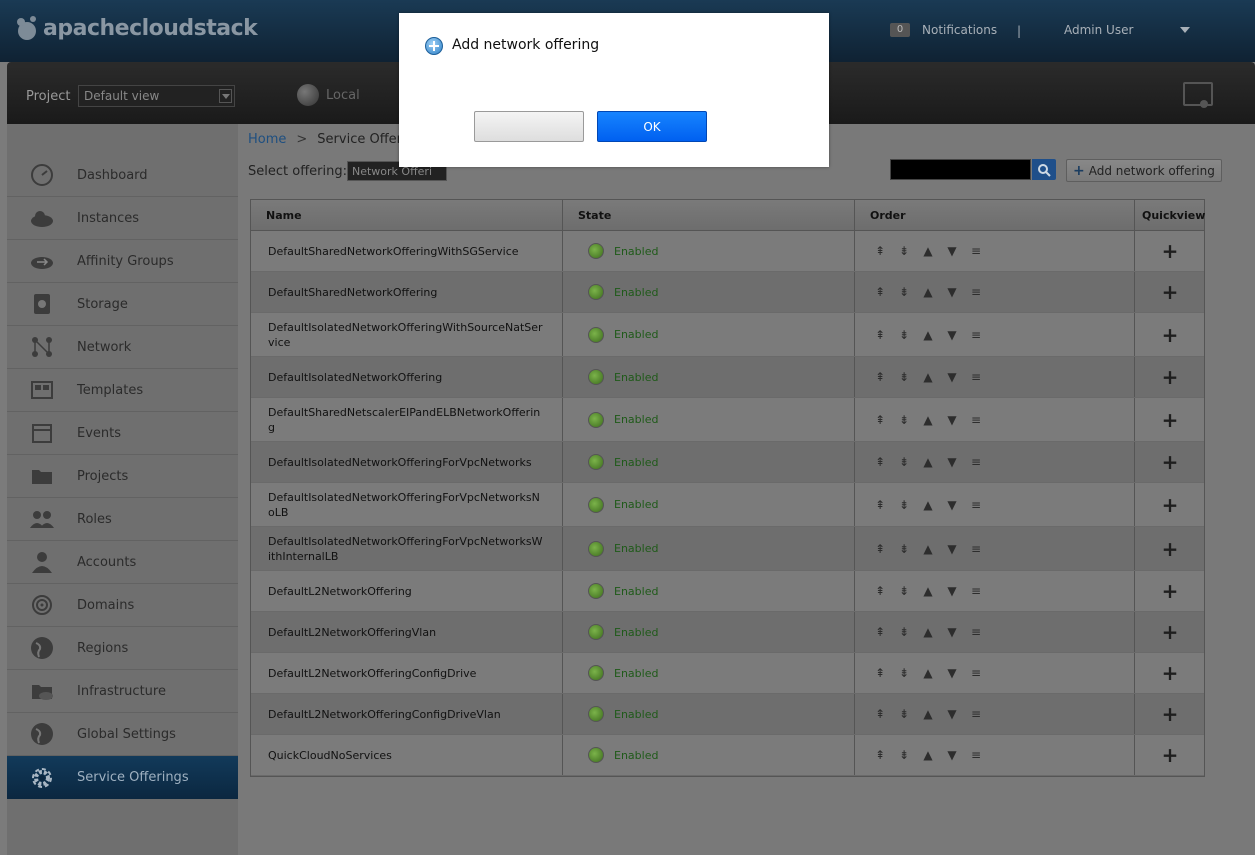 This screenshot has width=1255, height=855. I want to click on sidebar-item-infrastructure: Infrastructure, so click(122, 691).